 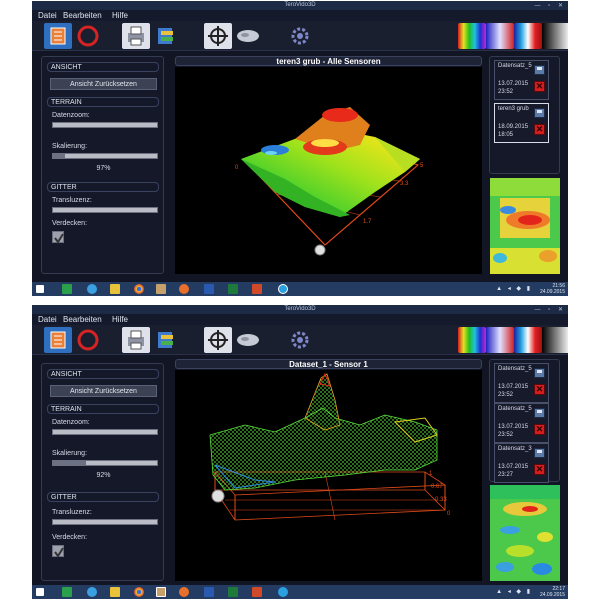 What do you see at coordinates (404, 184) in the screenshot?
I see `svg-text: 3.3` at bounding box center [404, 184].